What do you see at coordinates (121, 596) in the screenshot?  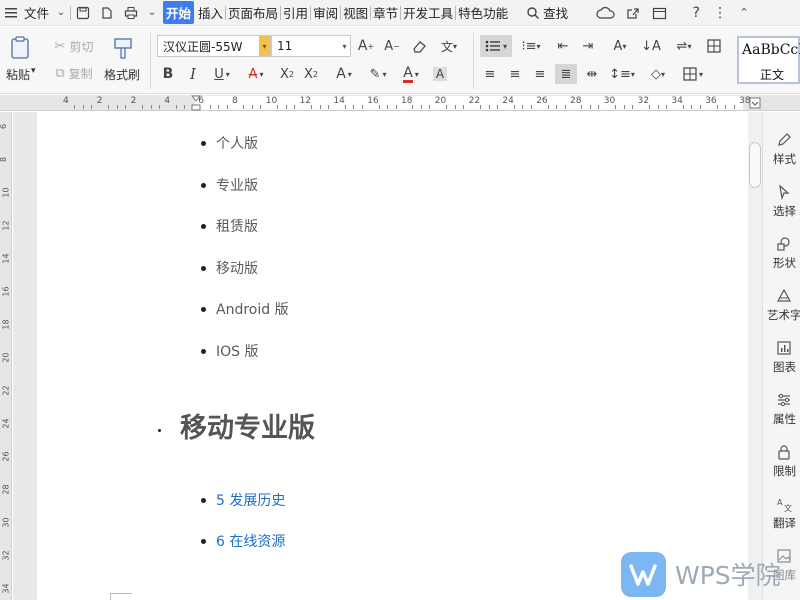 I see `page-corner-mark` at bounding box center [121, 596].